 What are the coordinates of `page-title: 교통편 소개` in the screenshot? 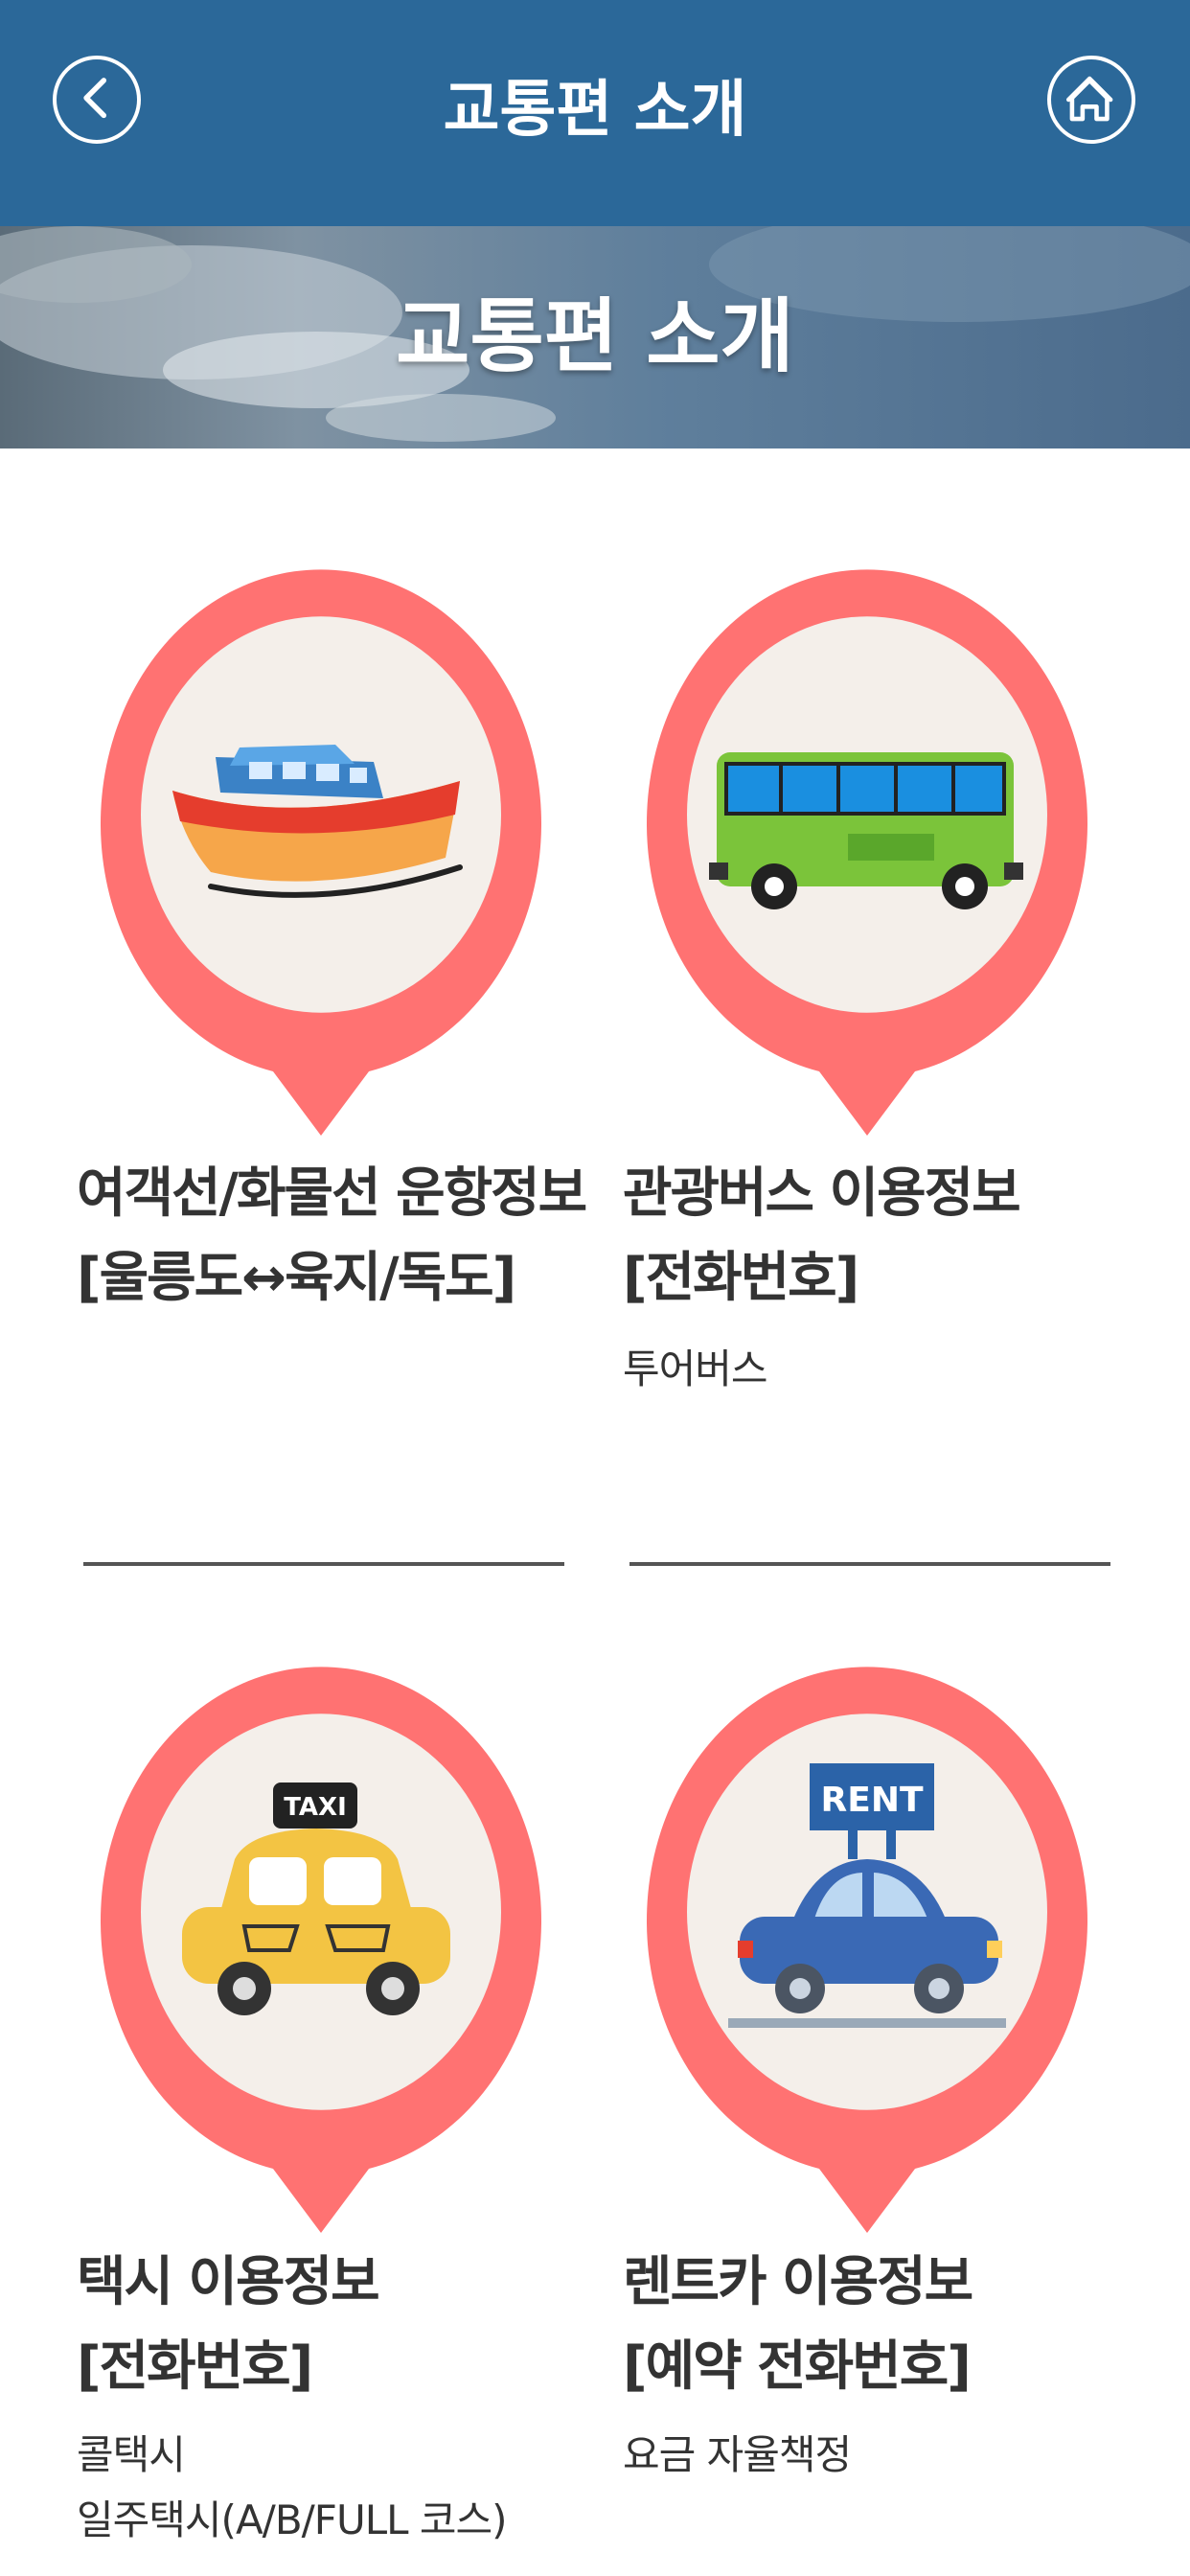 It's located at (595, 110).